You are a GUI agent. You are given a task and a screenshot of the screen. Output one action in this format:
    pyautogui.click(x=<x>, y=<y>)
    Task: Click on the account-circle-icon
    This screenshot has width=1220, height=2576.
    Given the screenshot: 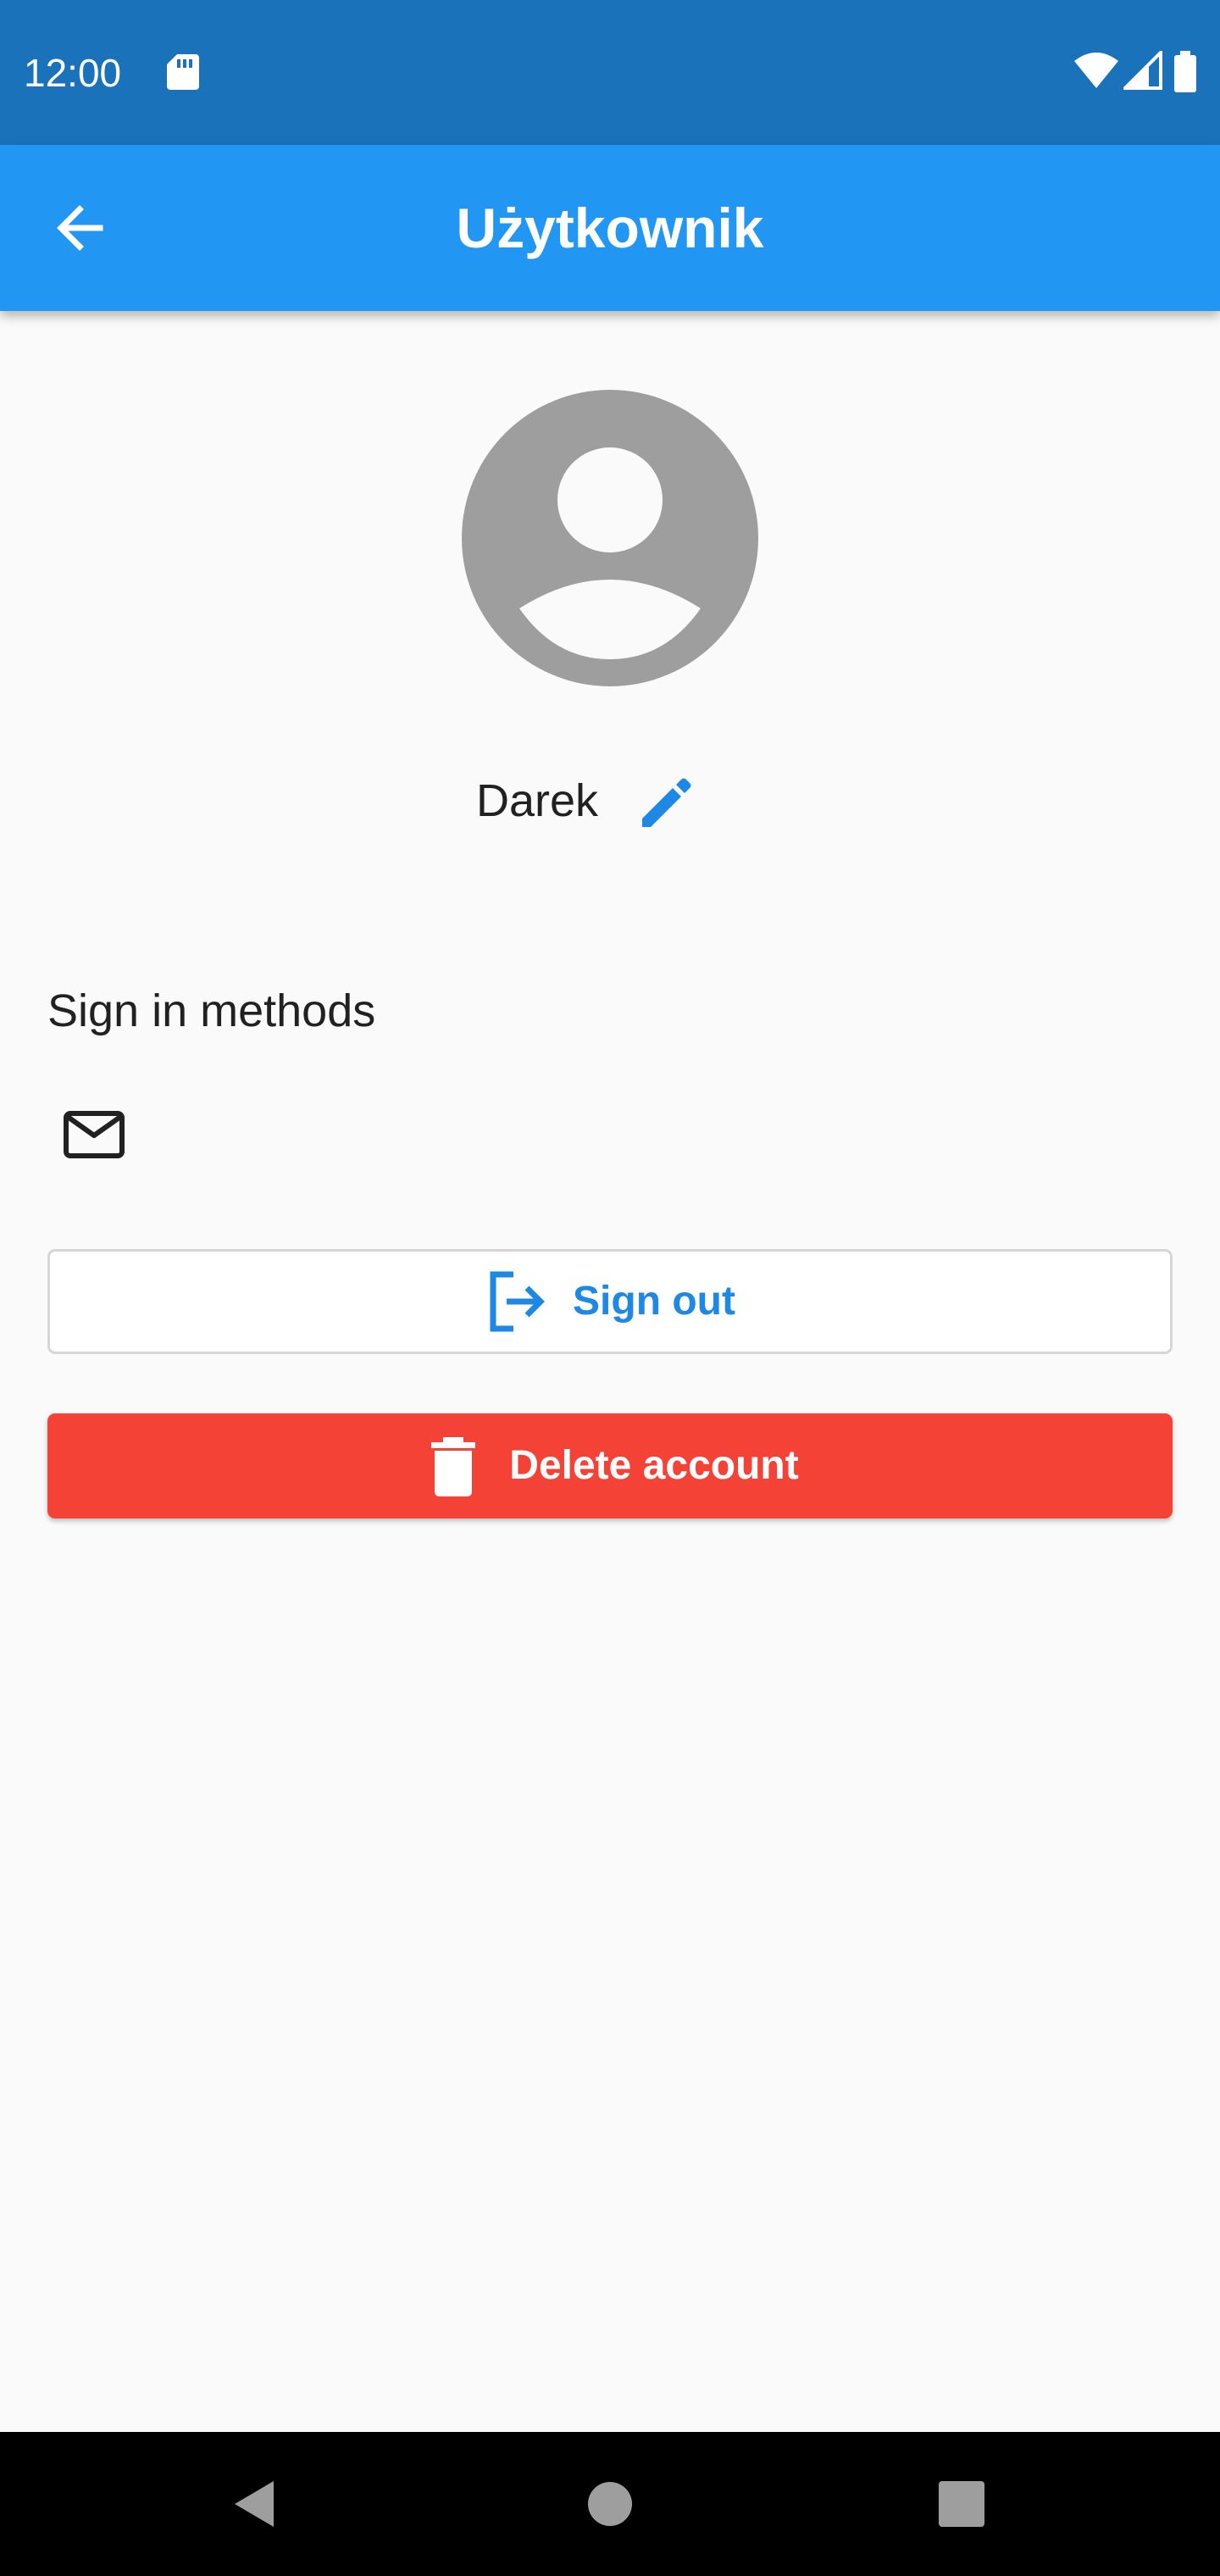 What is the action you would take?
    pyautogui.click(x=610, y=538)
    